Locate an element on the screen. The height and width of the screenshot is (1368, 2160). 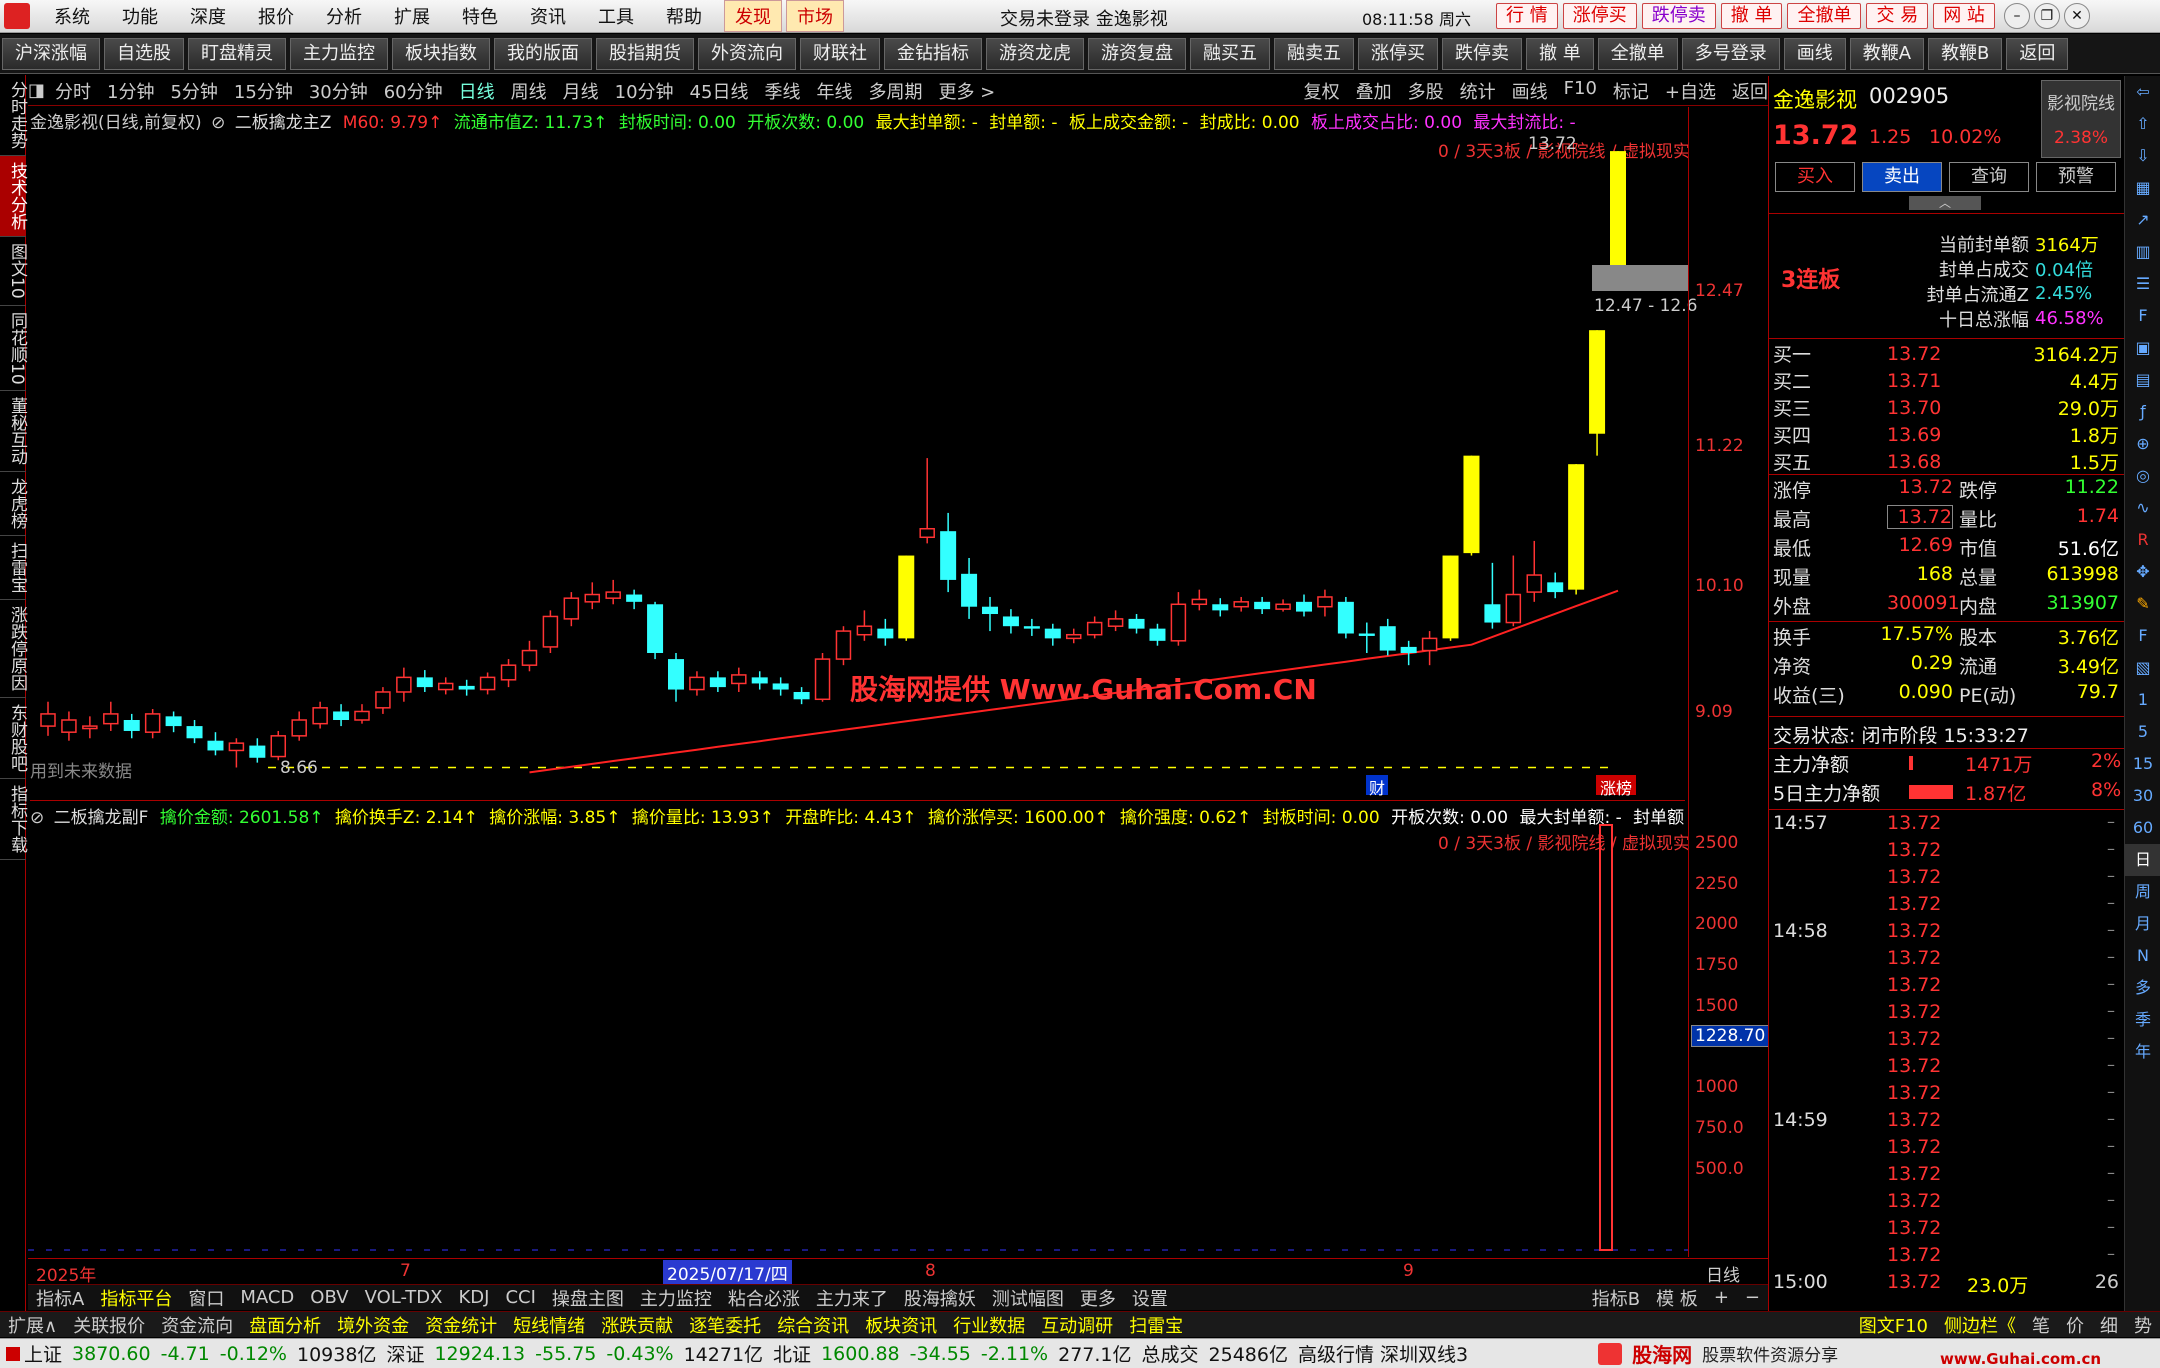
left-tab-4: 董秘互动 is located at coordinates (13, 432).